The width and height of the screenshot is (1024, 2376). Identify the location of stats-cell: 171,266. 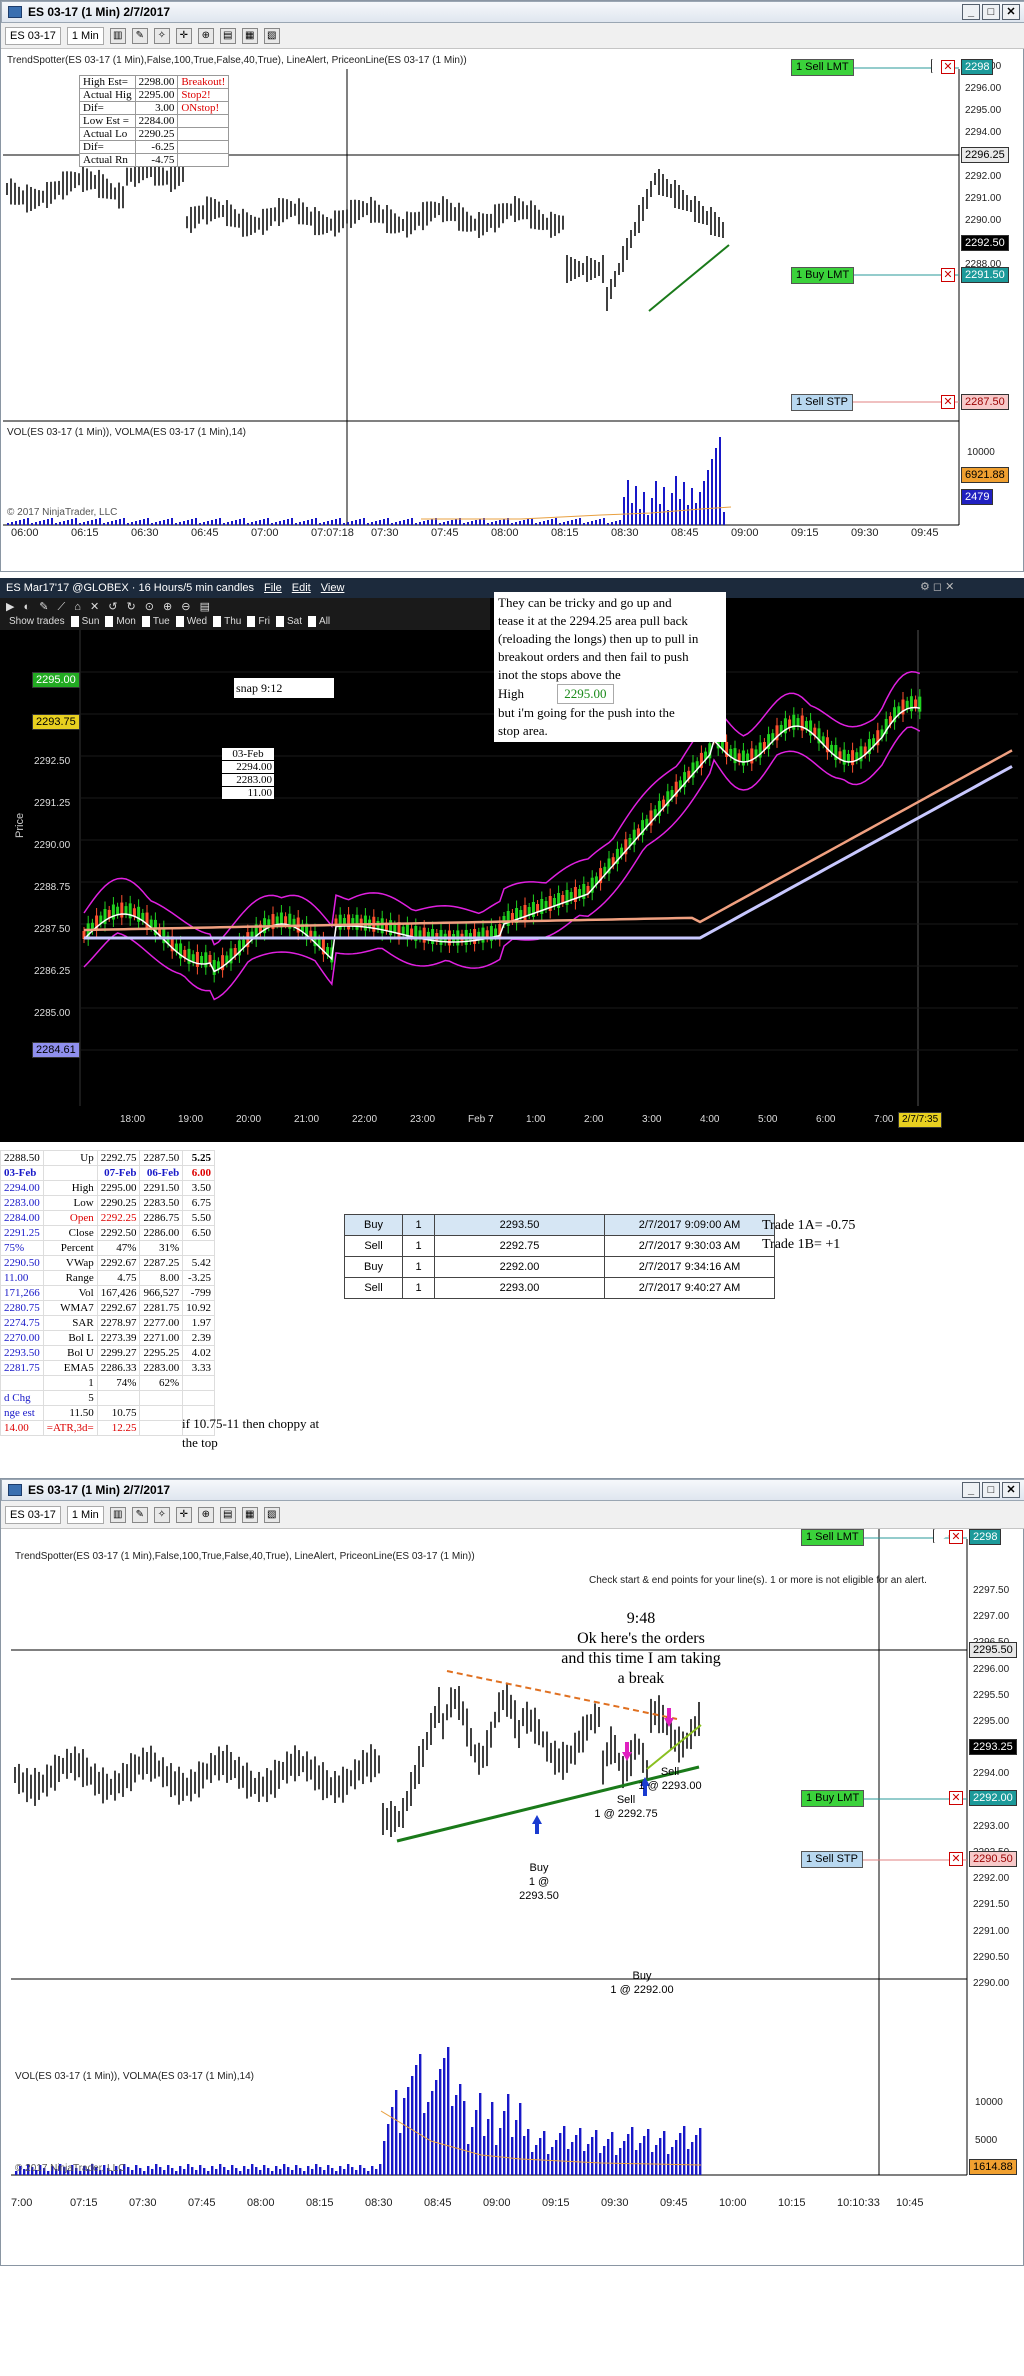
(22, 1293).